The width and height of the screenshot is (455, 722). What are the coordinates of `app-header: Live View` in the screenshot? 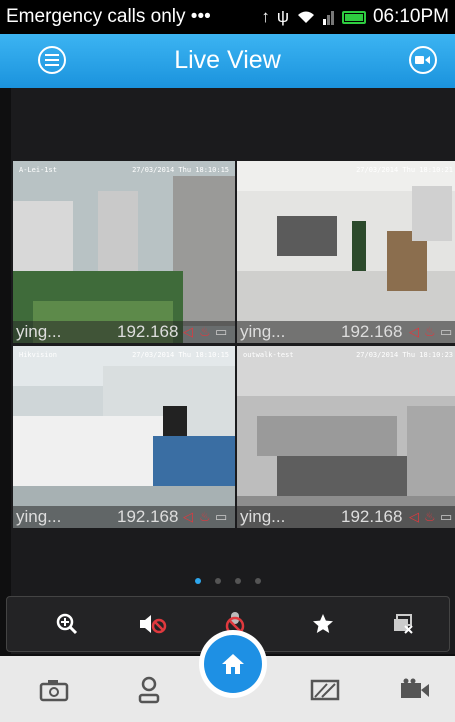 It's located at (227, 61).